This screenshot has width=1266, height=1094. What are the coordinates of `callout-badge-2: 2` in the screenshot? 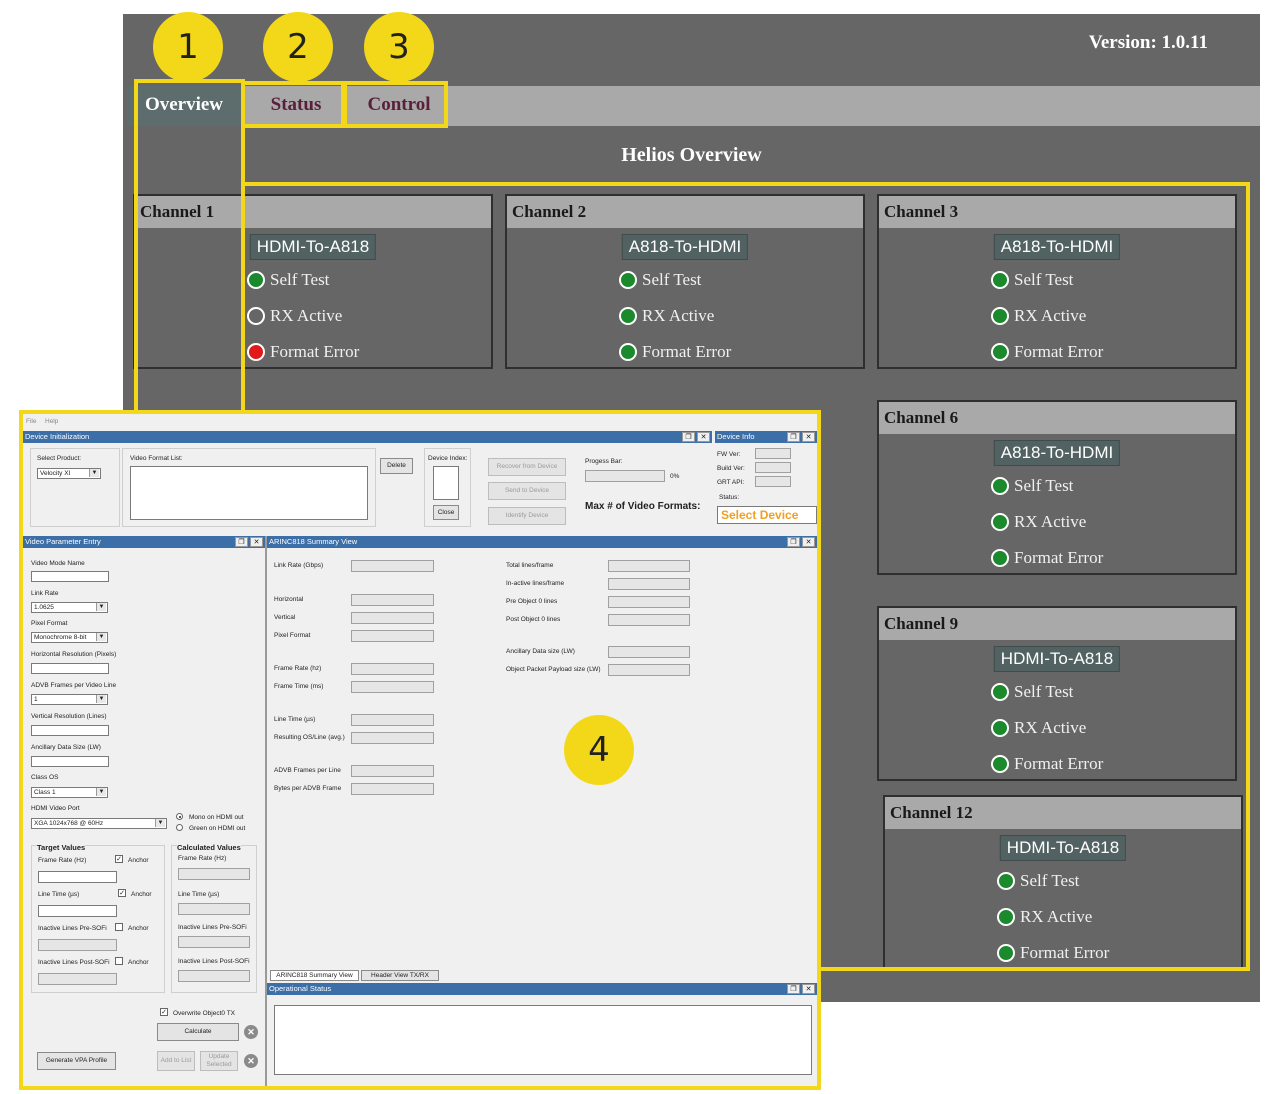 It's located at (298, 47).